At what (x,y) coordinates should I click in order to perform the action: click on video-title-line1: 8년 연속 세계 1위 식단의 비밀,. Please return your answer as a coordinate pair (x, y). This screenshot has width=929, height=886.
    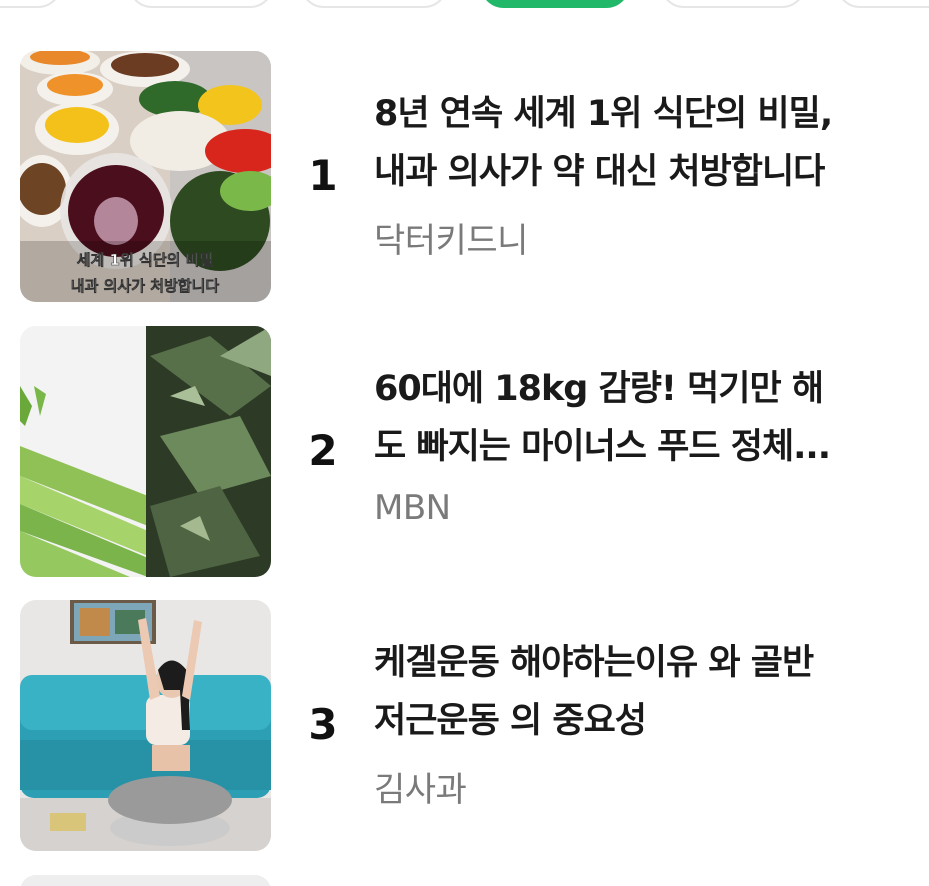
    Looking at the image, I should click on (603, 114).